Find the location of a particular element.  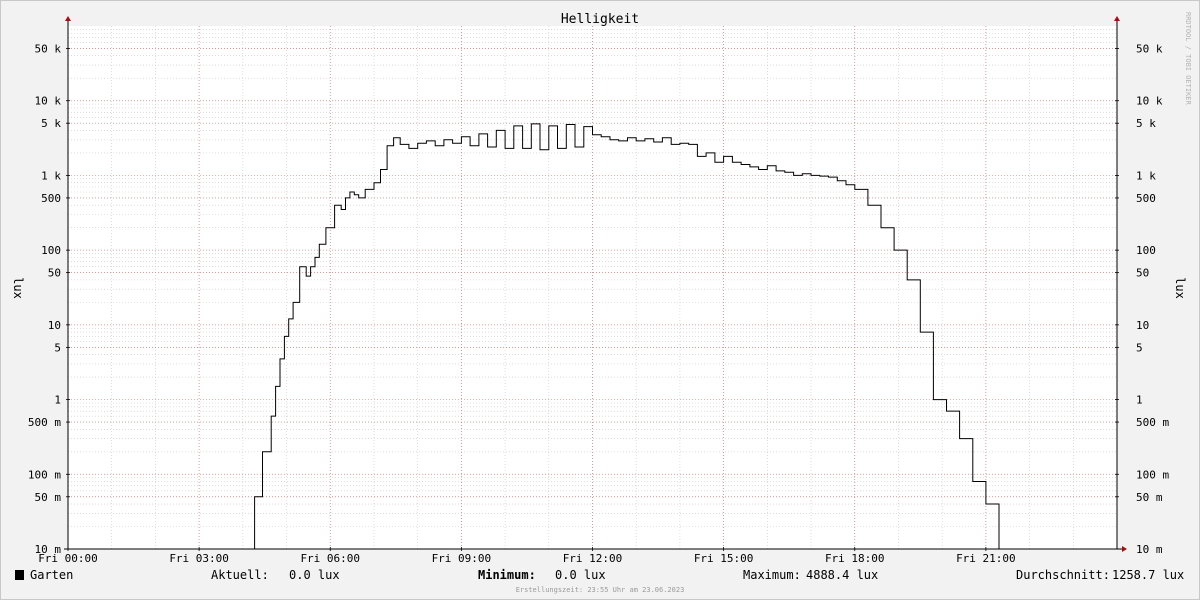

footer-timestamp: Erstellungszeit: 23:55 Uhr am 23.06.2023 is located at coordinates (600, 590).